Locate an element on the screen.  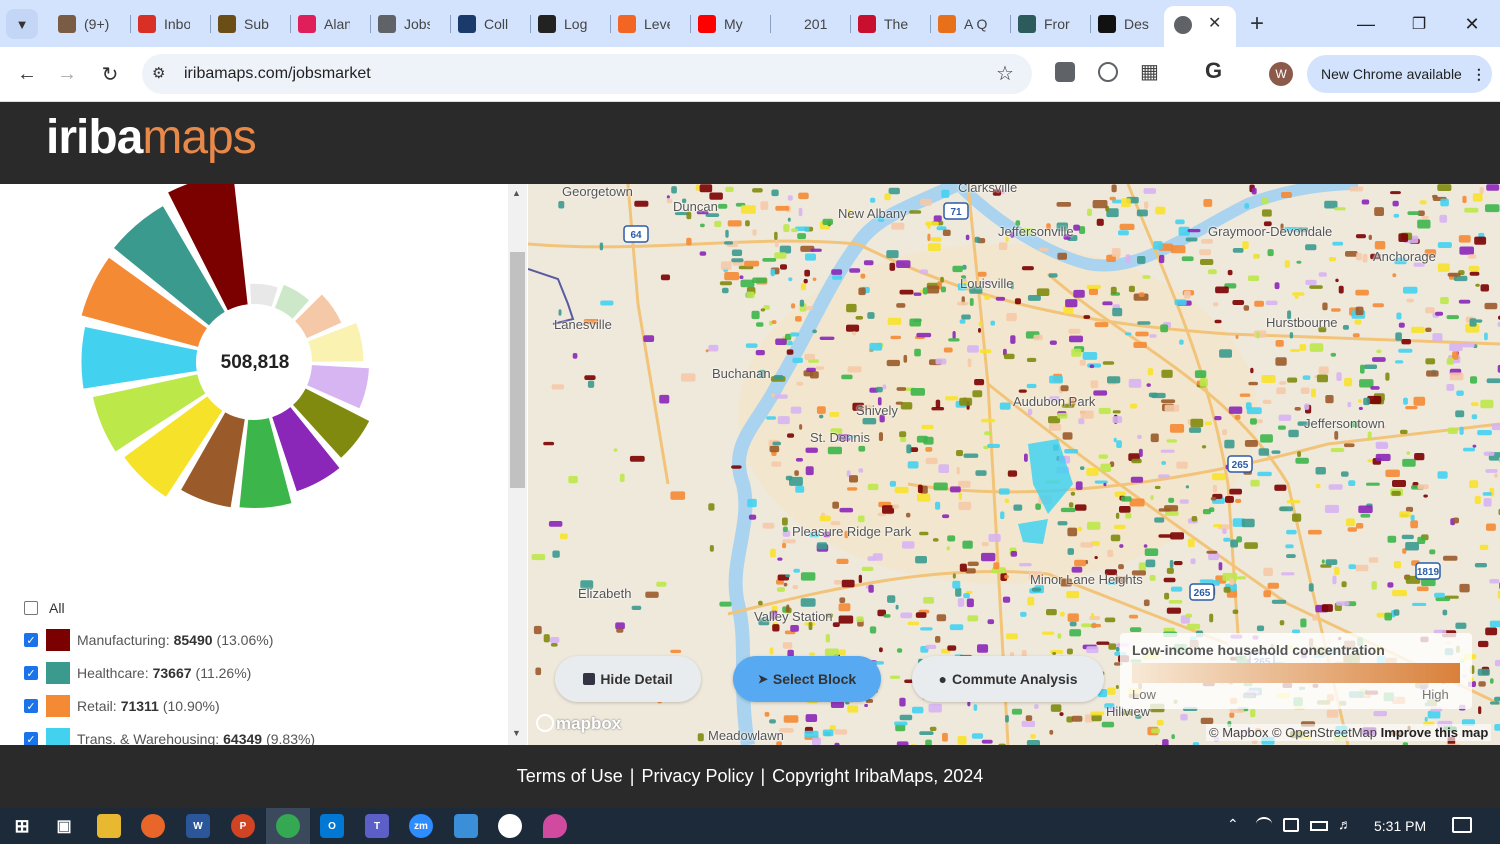
scroll-up-arrow: ▲ is located at coordinates (516, 193).